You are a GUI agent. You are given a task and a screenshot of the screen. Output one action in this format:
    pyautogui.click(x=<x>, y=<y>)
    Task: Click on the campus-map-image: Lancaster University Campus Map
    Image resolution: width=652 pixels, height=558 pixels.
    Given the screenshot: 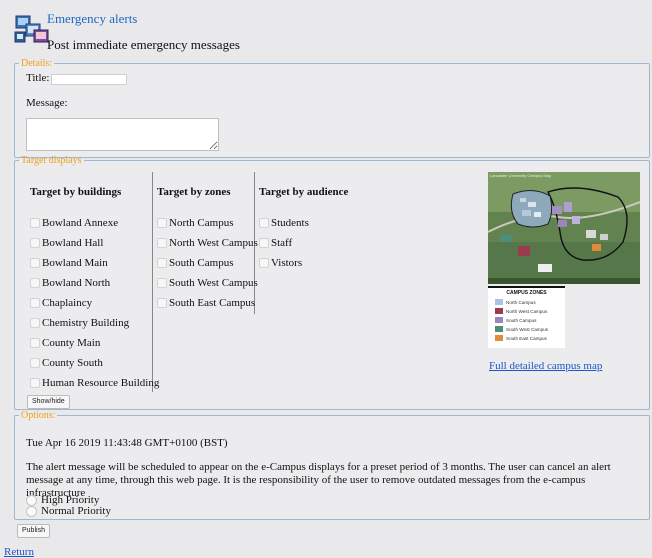 What is the action you would take?
    pyautogui.click(x=564, y=228)
    